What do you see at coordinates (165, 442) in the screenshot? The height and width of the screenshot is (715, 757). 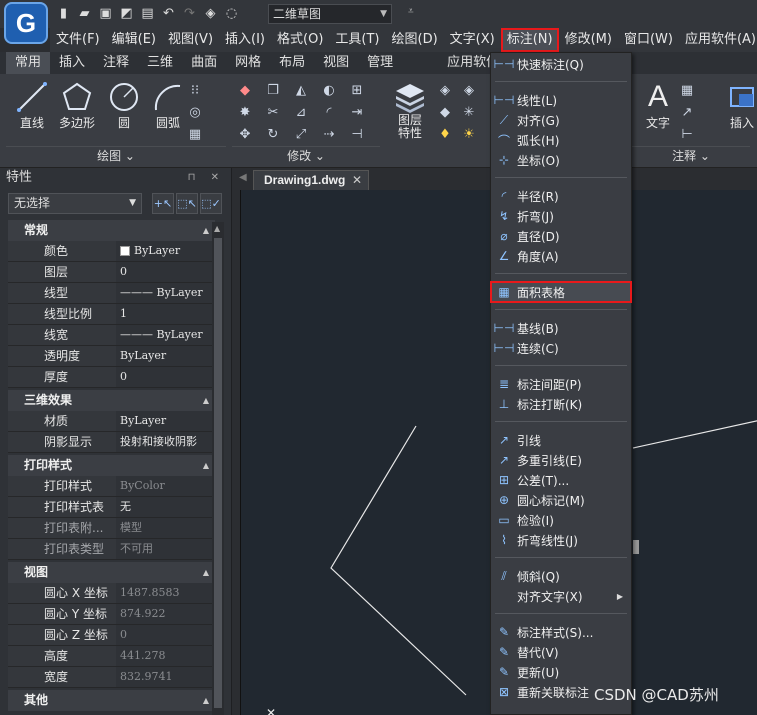 I see `property-value: 投射和接收阴影` at bounding box center [165, 442].